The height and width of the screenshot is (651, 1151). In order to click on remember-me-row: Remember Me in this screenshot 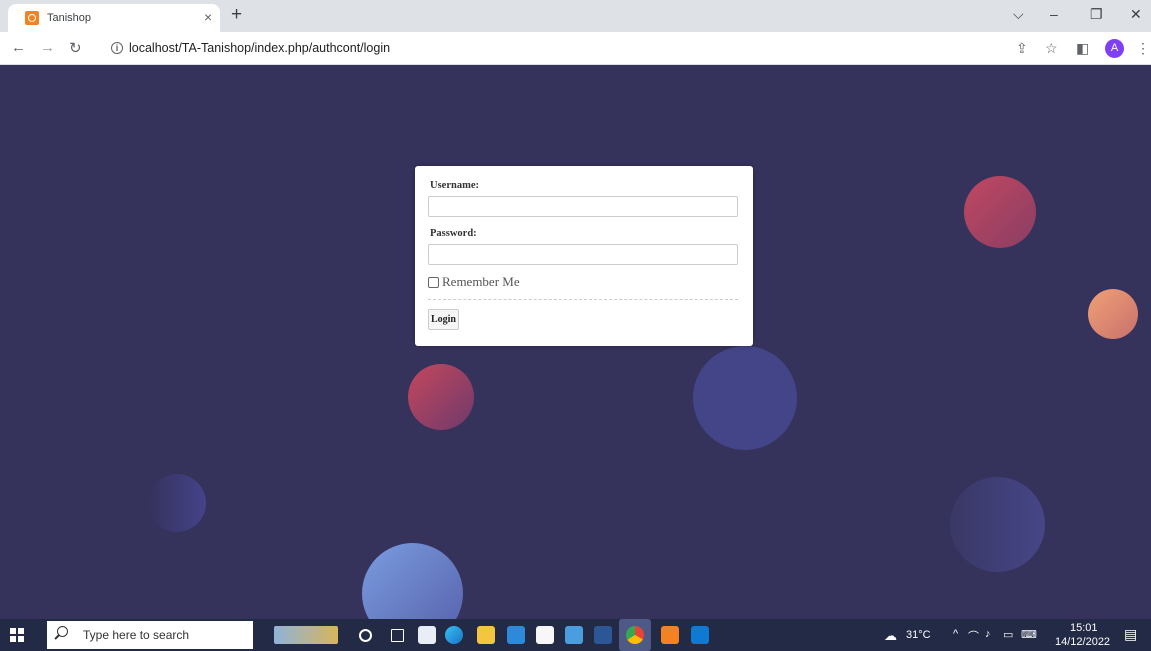, I will do `click(474, 282)`.